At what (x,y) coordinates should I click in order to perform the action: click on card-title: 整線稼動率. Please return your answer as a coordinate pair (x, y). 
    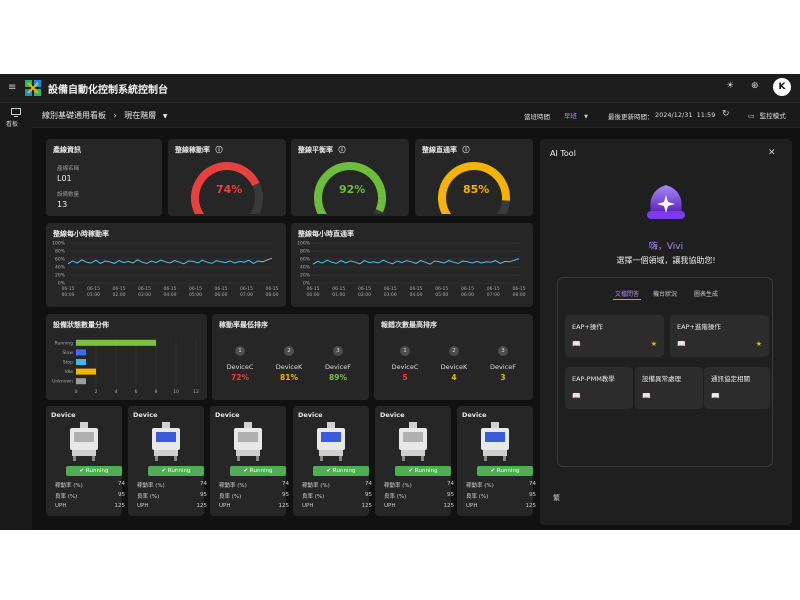
    Looking at the image, I should click on (192, 150).